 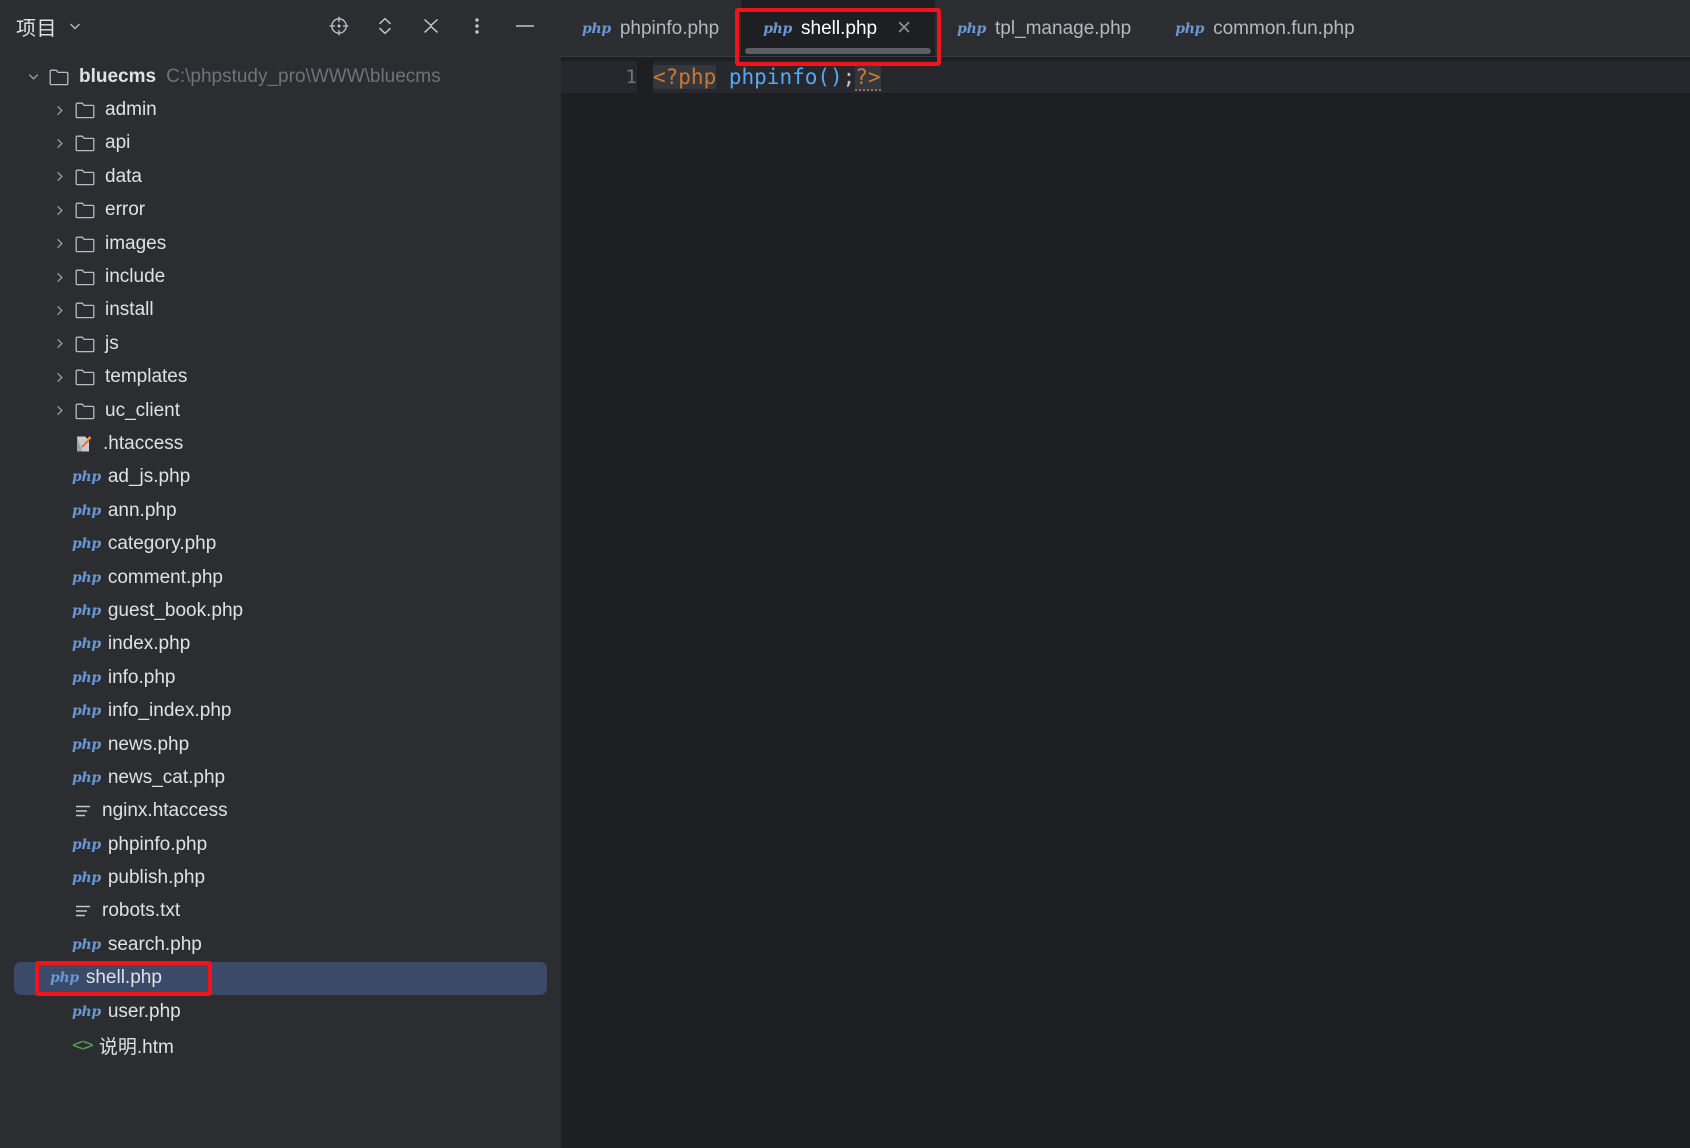 I want to click on tab-label: phpinfo.php, so click(x=669, y=28).